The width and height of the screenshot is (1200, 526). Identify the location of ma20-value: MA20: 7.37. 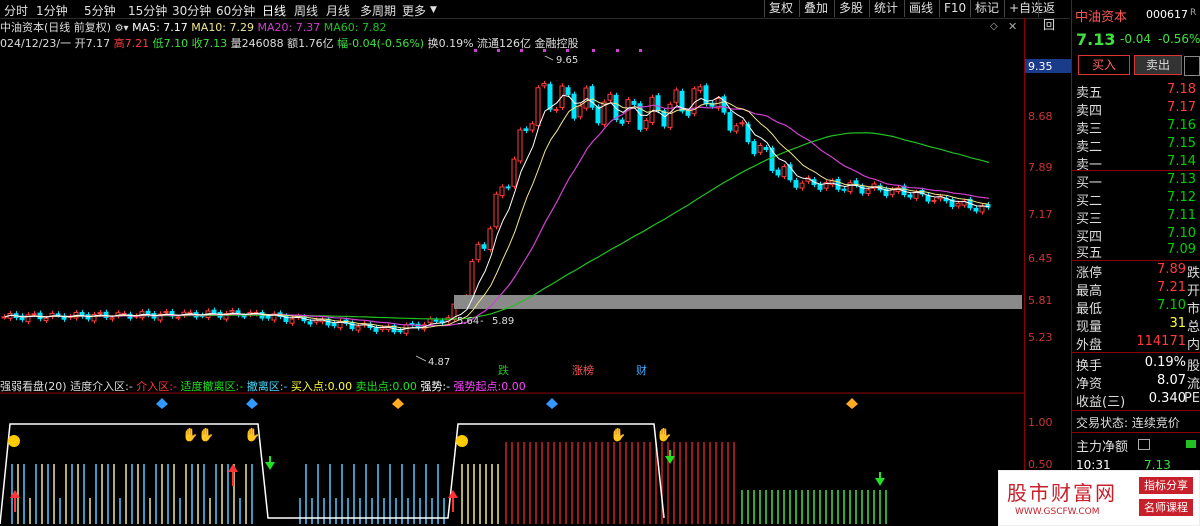
(289, 27).